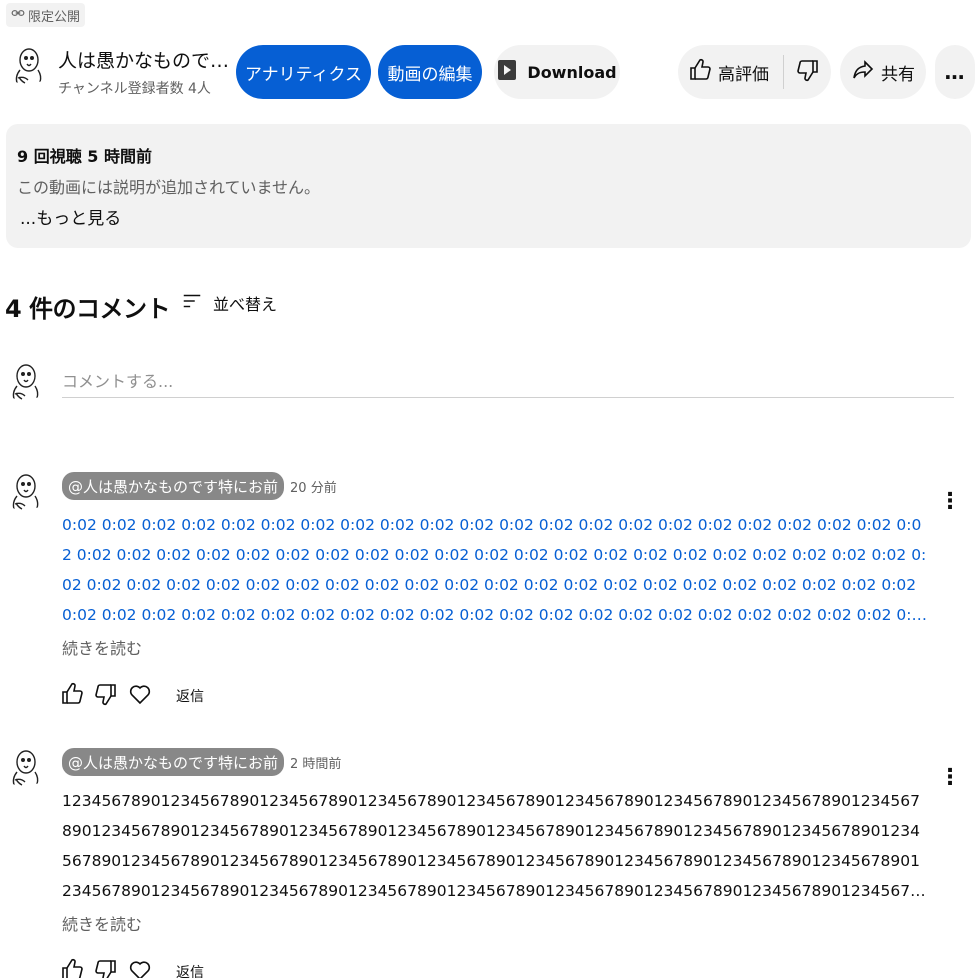 This screenshot has height=978, width=978. I want to click on upload-time: 5 時間前, so click(120, 156).